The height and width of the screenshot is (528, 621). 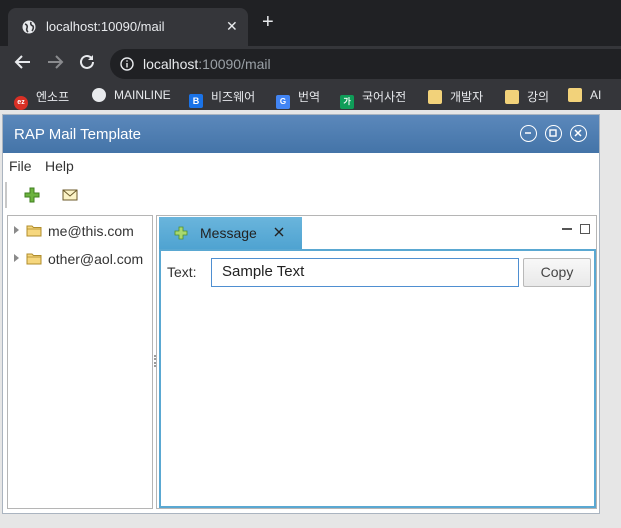 I want to click on window-titlebar: RAP Mail Template, so click(x=301, y=134).